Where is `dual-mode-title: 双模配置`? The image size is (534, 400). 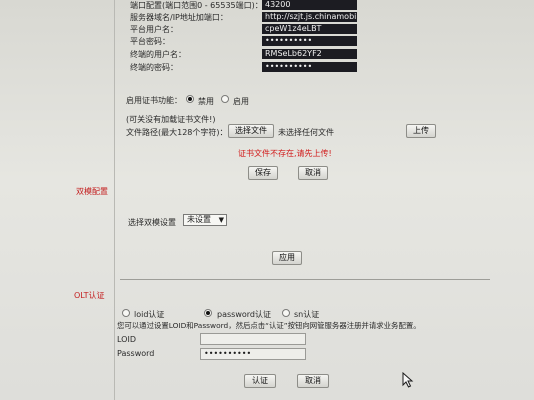
dual-mode-title: 双模配置 is located at coordinates (92, 191).